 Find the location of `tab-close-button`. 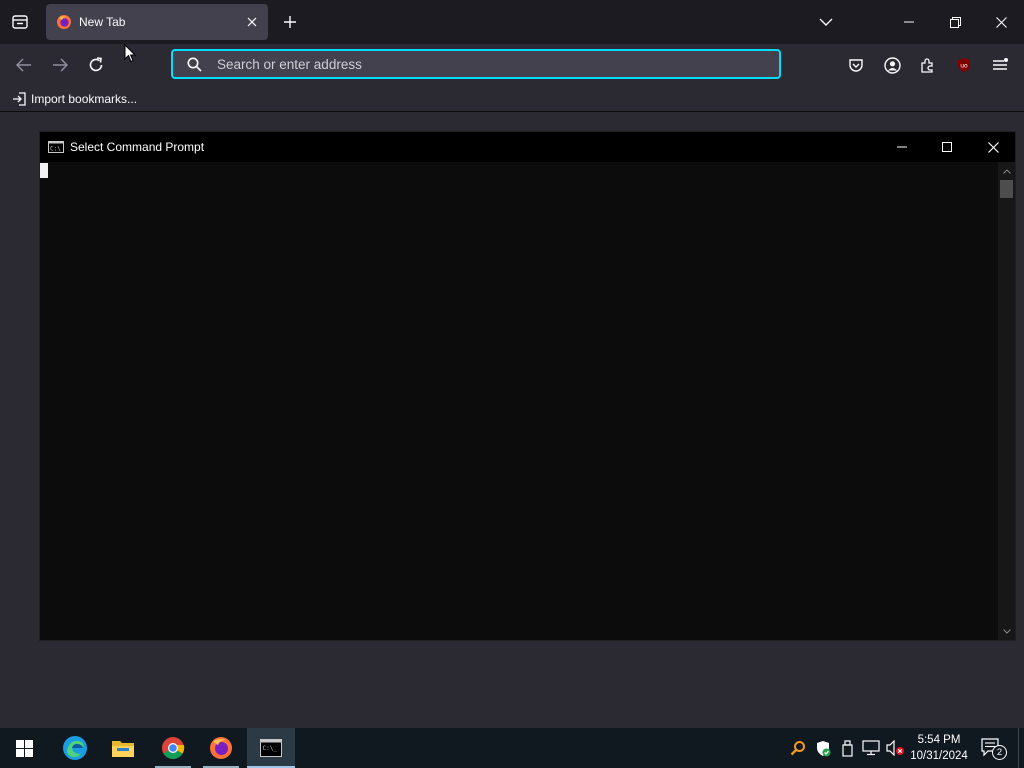

tab-close-button is located at coordinates (252, 22).